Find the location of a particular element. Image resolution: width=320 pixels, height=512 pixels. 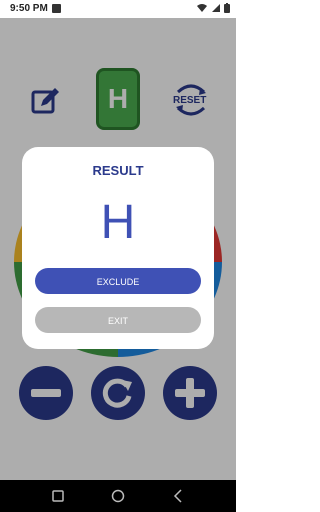

status-icons is located at coordinates (213, 8).